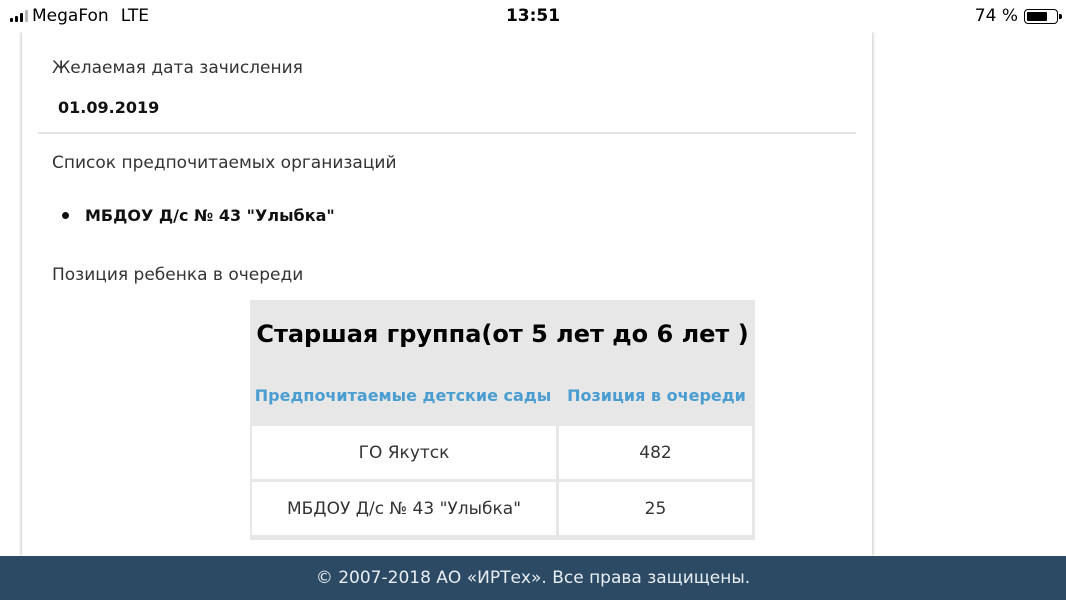 Image resolution: width=1066 pixels, height=600 pixels. Describe the element at coordinates (178, 275) in the screenshot. I see `queue-position-label: Позиция ребенка в очереди` at that location.